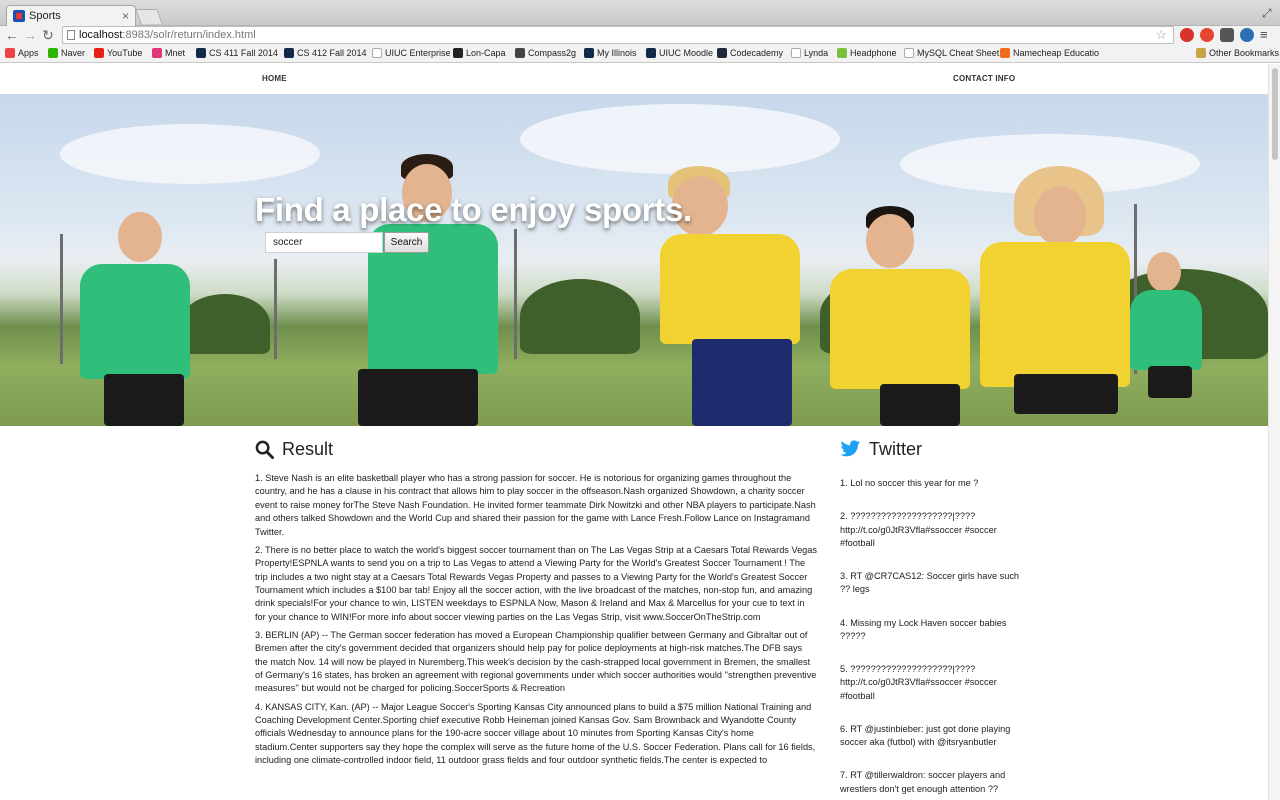  What do you see at coordinates (149, 16) in the screenshot?
I see `new-tab-button` at bounding box center [149, 16].